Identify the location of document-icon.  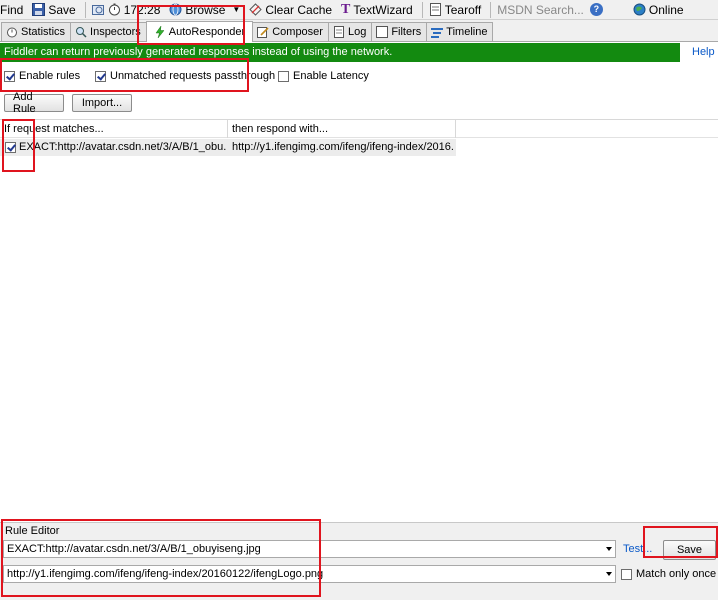
(338, 32).